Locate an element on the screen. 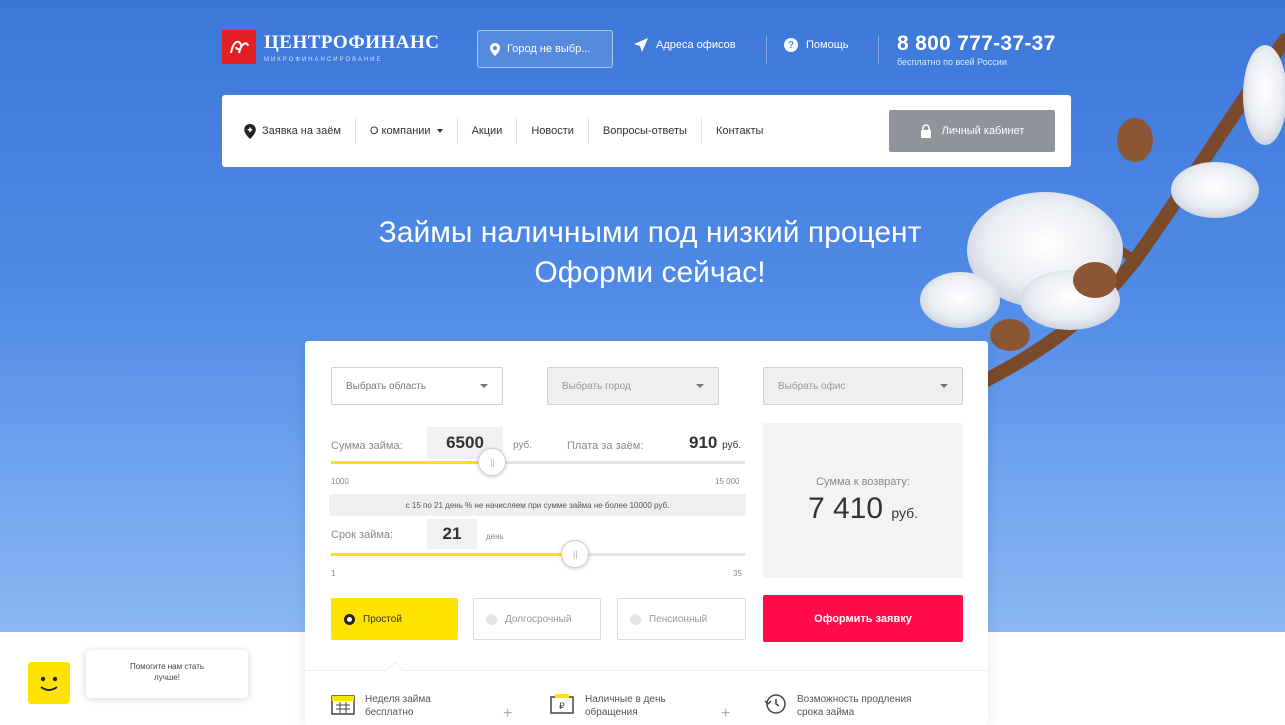  feature-free-week: Неделя займа бесплатно is located at coordinates (381, 706).